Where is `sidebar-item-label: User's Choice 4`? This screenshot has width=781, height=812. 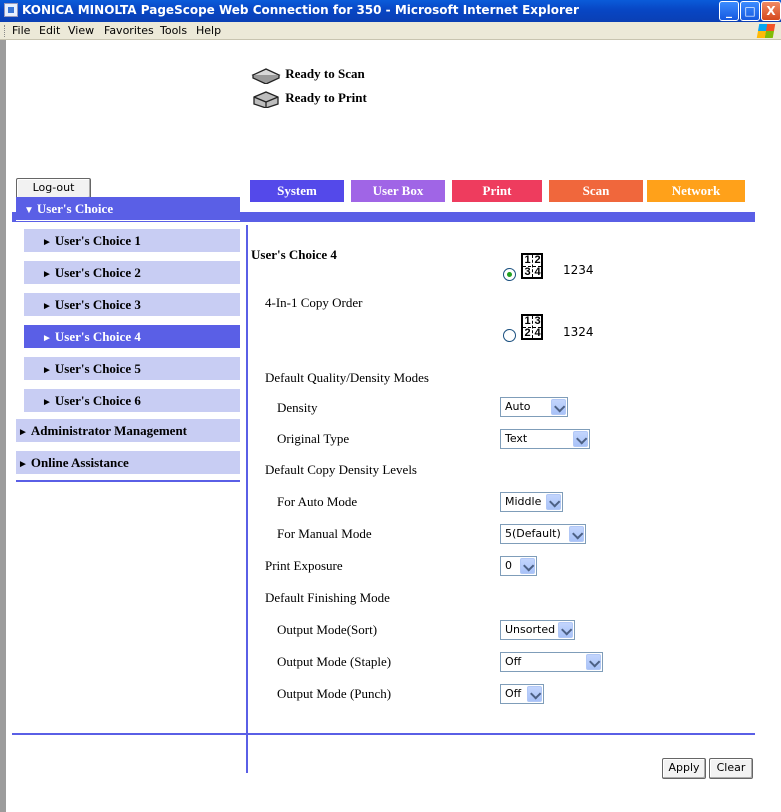
sidebar-item-label: User's Choice 4 is located at coordinates (97, 336).